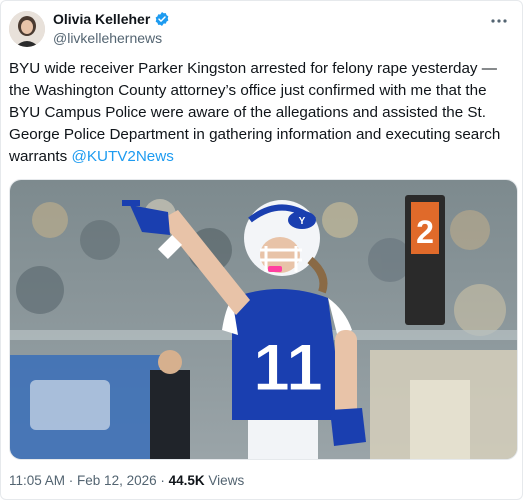 The height and width of the screenshot is (500, 523). What do you see at coordinates (288, 367) in the screenshot?
I see `jersey-number: 11` at bounding box center [288, 367].